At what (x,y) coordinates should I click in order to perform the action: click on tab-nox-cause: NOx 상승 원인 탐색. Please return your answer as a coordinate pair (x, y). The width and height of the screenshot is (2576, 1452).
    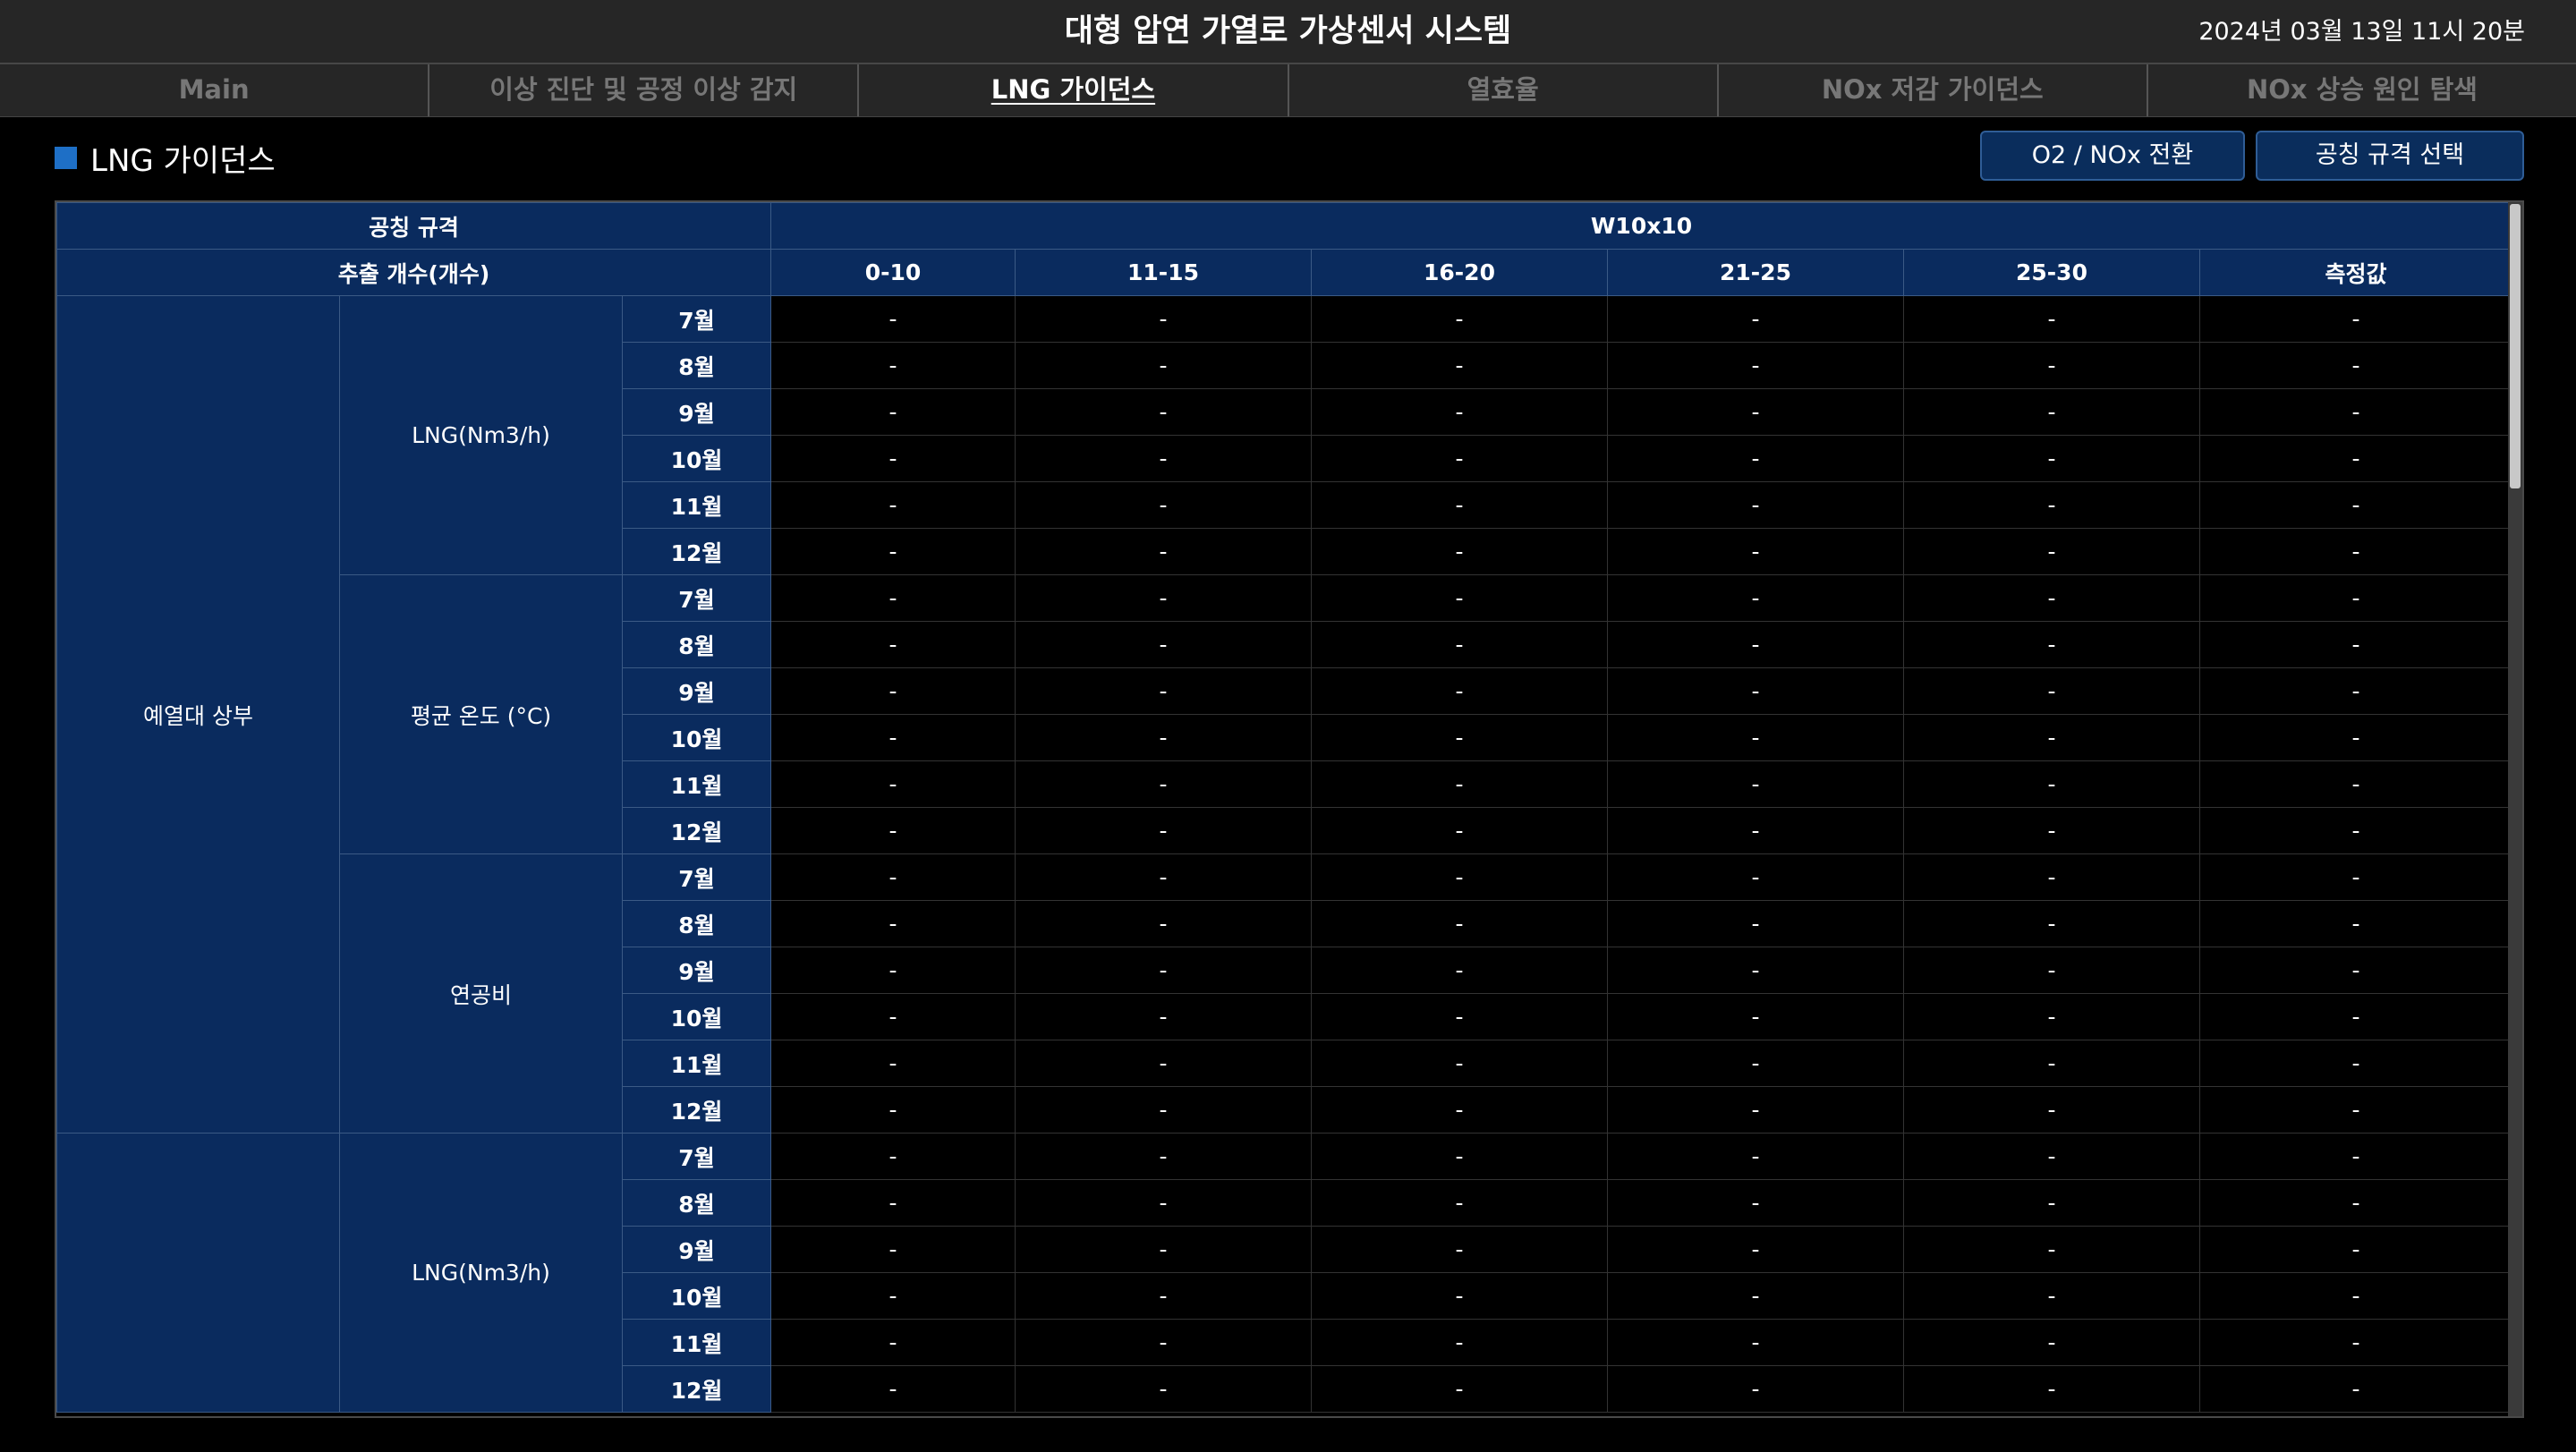
    Looking at the image, I should click on (2362, 90).